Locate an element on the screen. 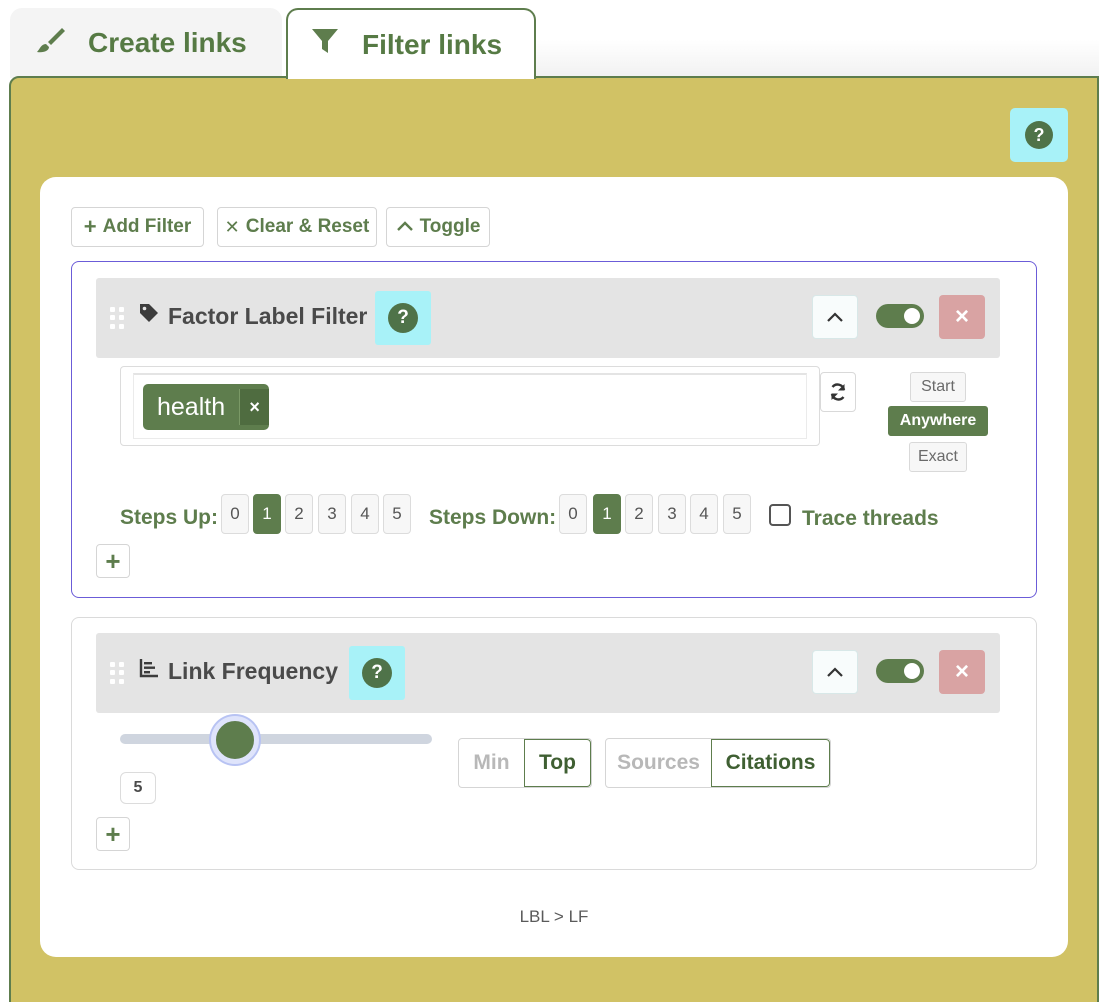  tag-remove-button: × is located at coordinates (254, 407).